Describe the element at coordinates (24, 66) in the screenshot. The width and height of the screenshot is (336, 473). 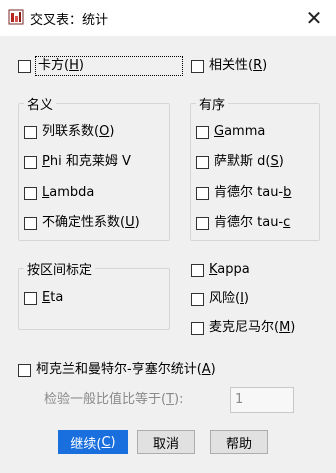
I see `chisq-checkbox` at that location.